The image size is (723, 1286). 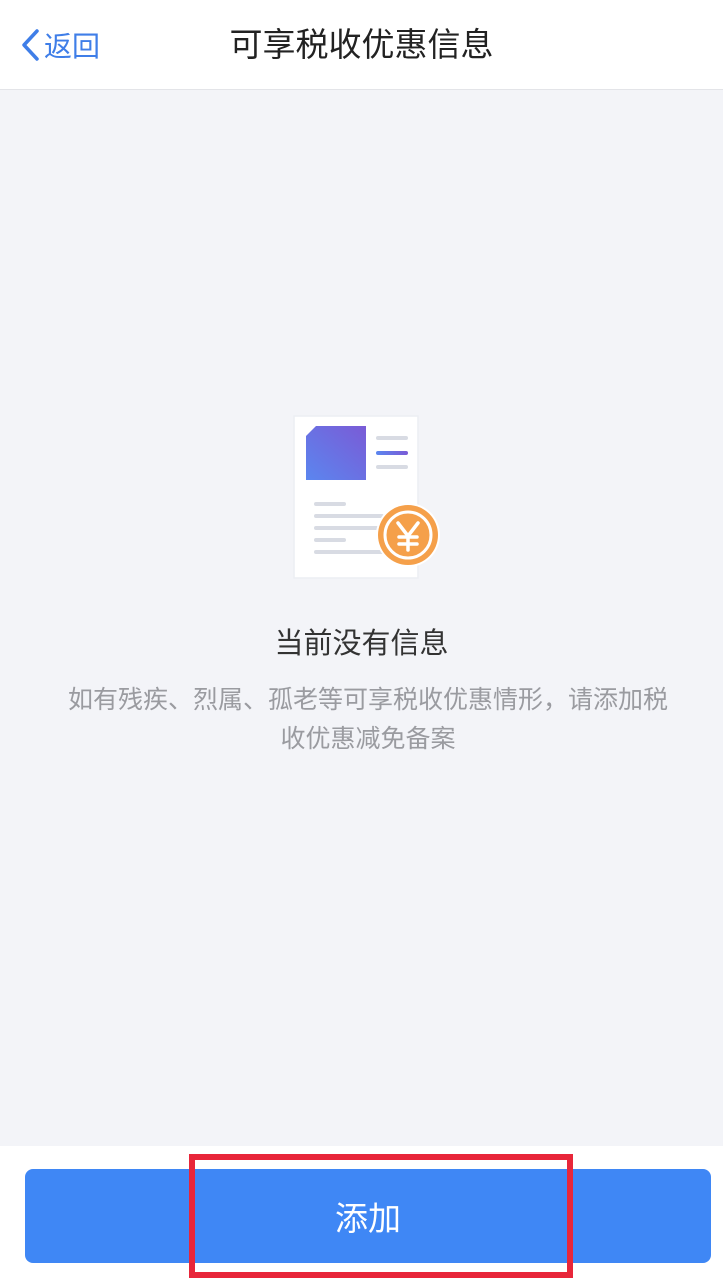 What do you see at coordinates (366, 497) in the screenshot?
I see `document-yuan-icon` at bounding box center [366, 497].